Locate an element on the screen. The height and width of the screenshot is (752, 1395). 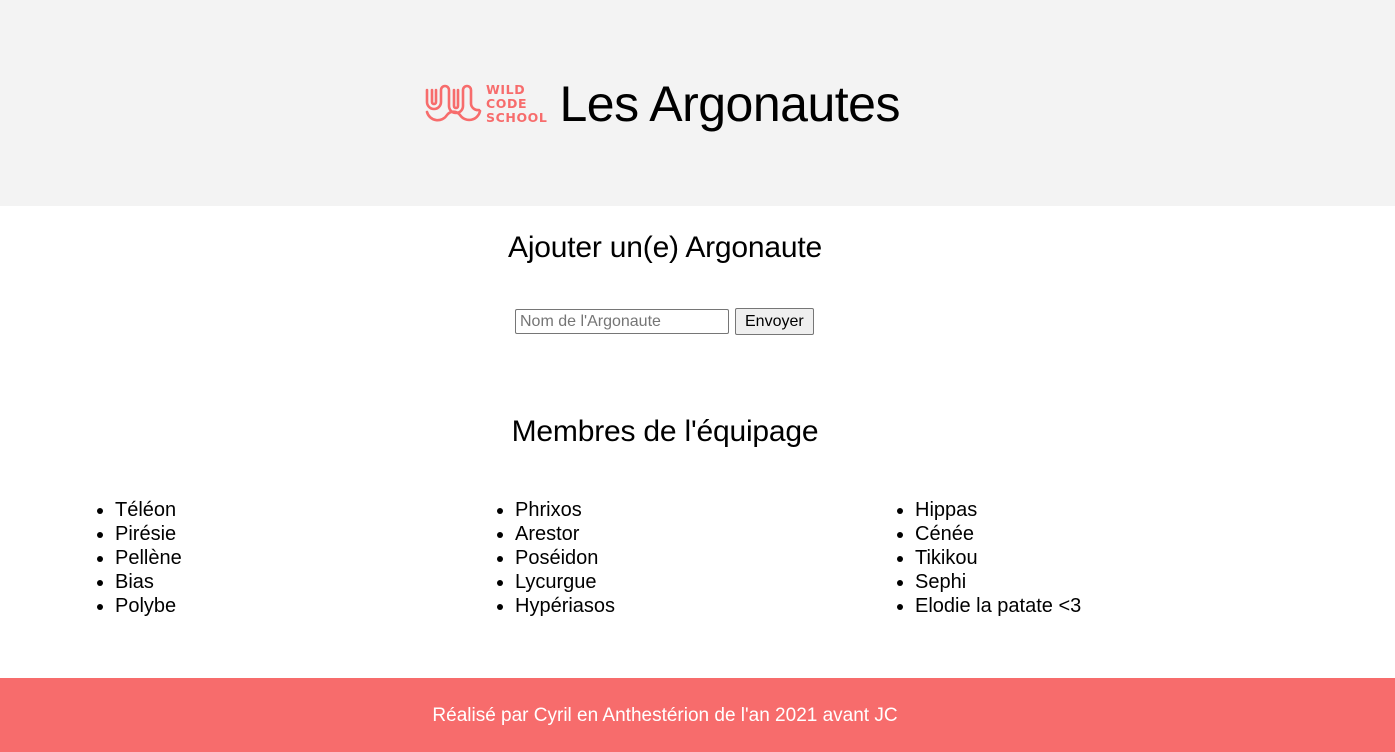
logo-word-wild: WILD is located at coordinates (506, 89).